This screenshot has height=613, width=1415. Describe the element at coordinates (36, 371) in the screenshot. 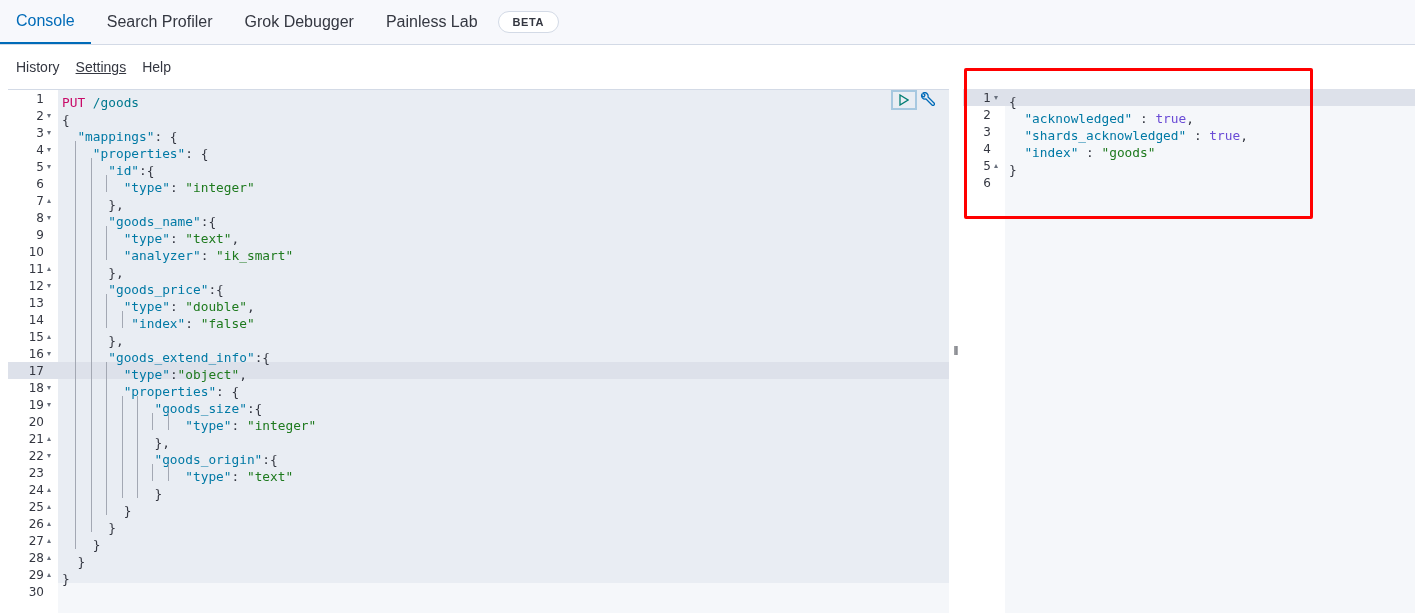

I see `line-number: 17` at that location.